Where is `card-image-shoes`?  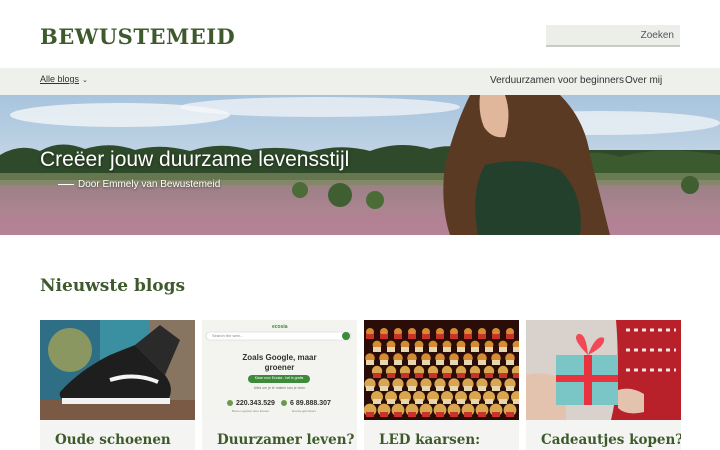
card-image-shoes is located at coordinates (117, 370).